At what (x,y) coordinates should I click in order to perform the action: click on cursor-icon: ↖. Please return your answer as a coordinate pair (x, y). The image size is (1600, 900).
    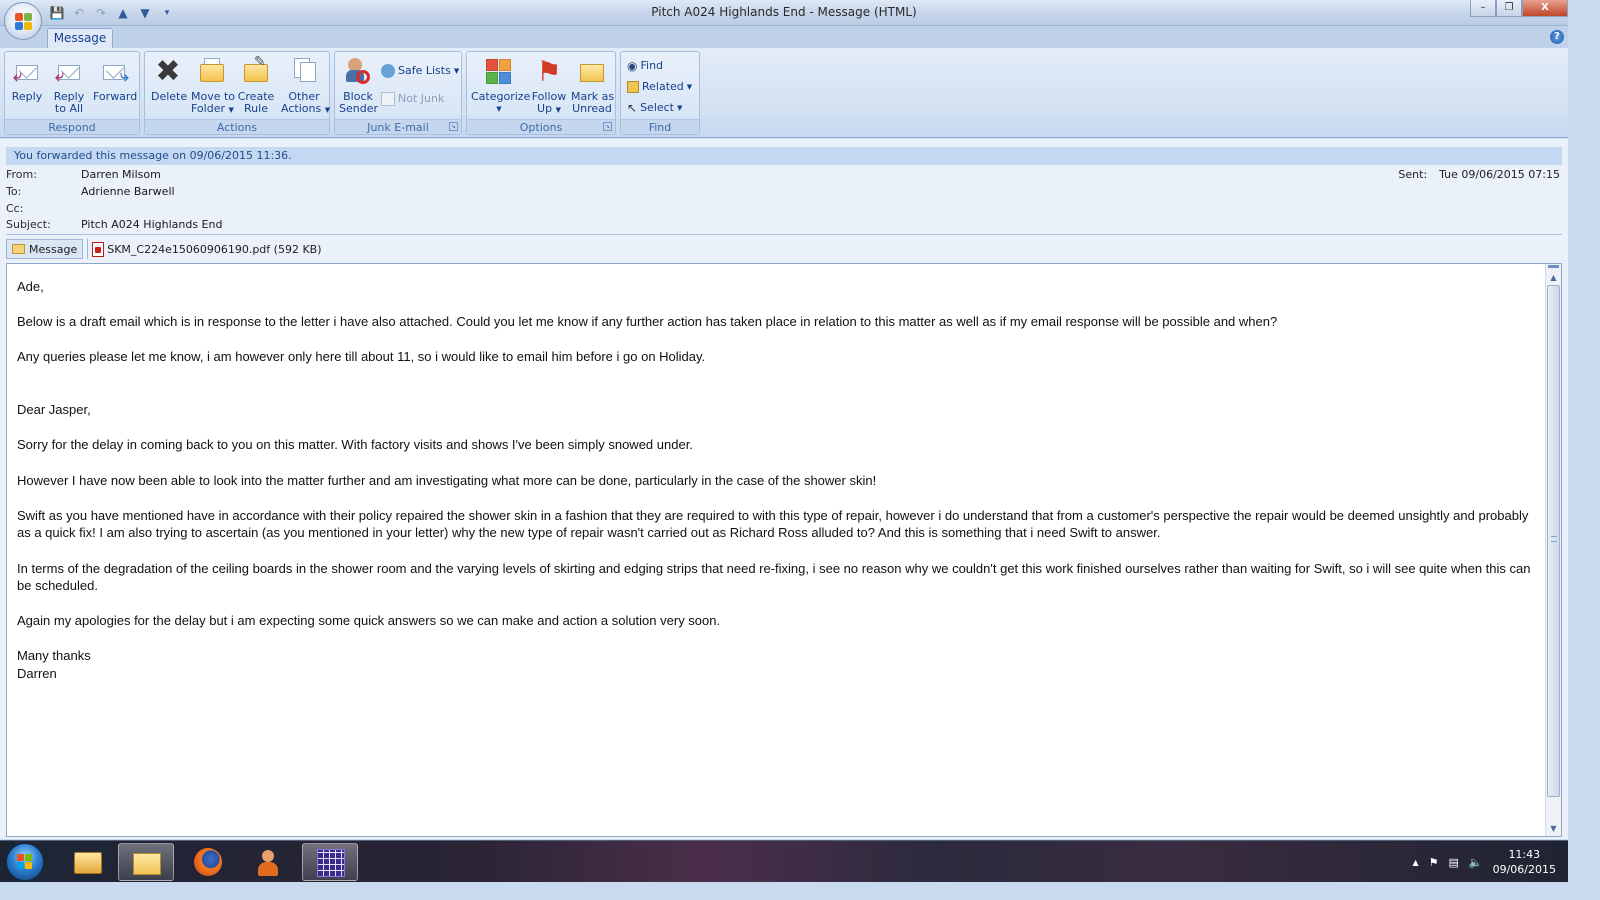
    Looking at the image, I should click on (632, 108).